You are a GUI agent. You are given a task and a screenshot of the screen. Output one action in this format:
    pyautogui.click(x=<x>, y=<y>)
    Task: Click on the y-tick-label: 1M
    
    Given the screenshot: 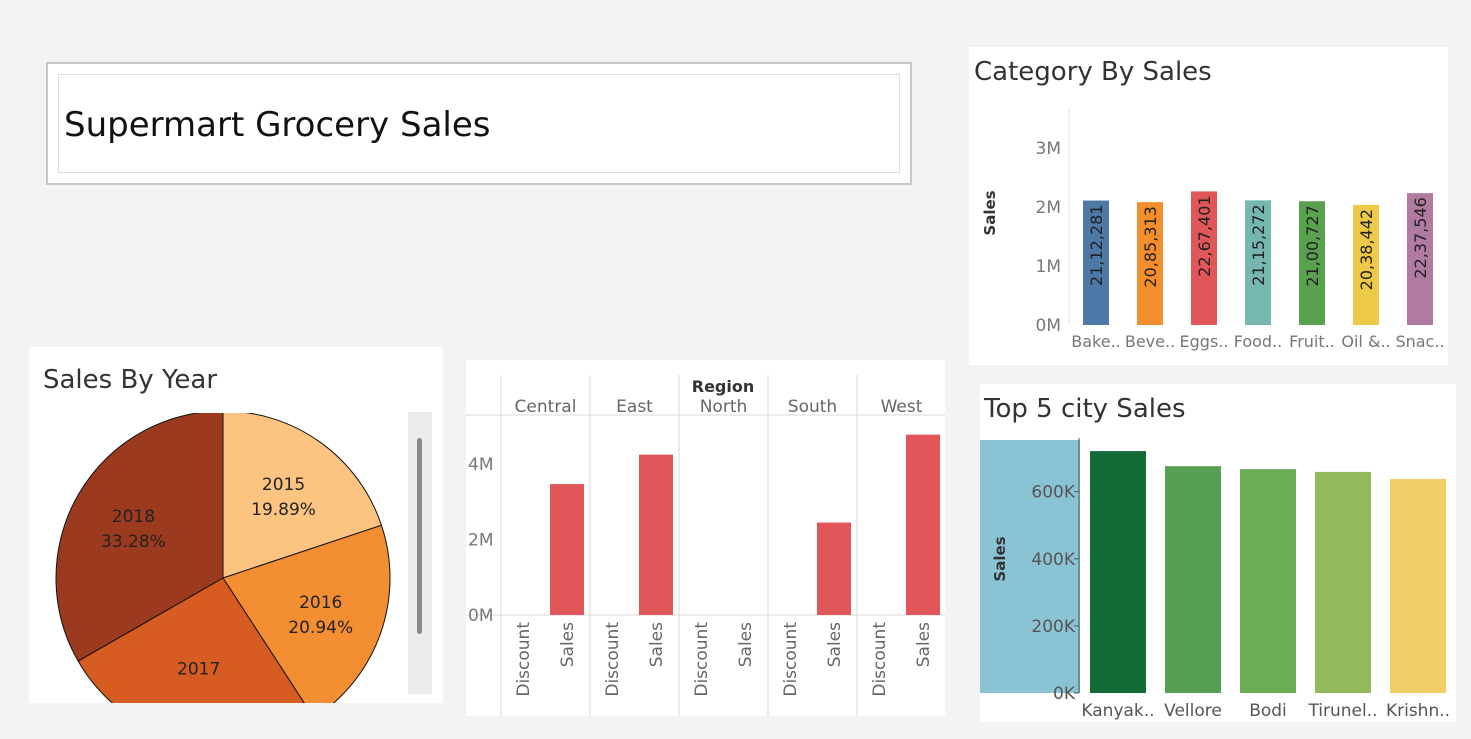 What is the action you would take?
    pyautogui.click(x=1048, y=267)
    